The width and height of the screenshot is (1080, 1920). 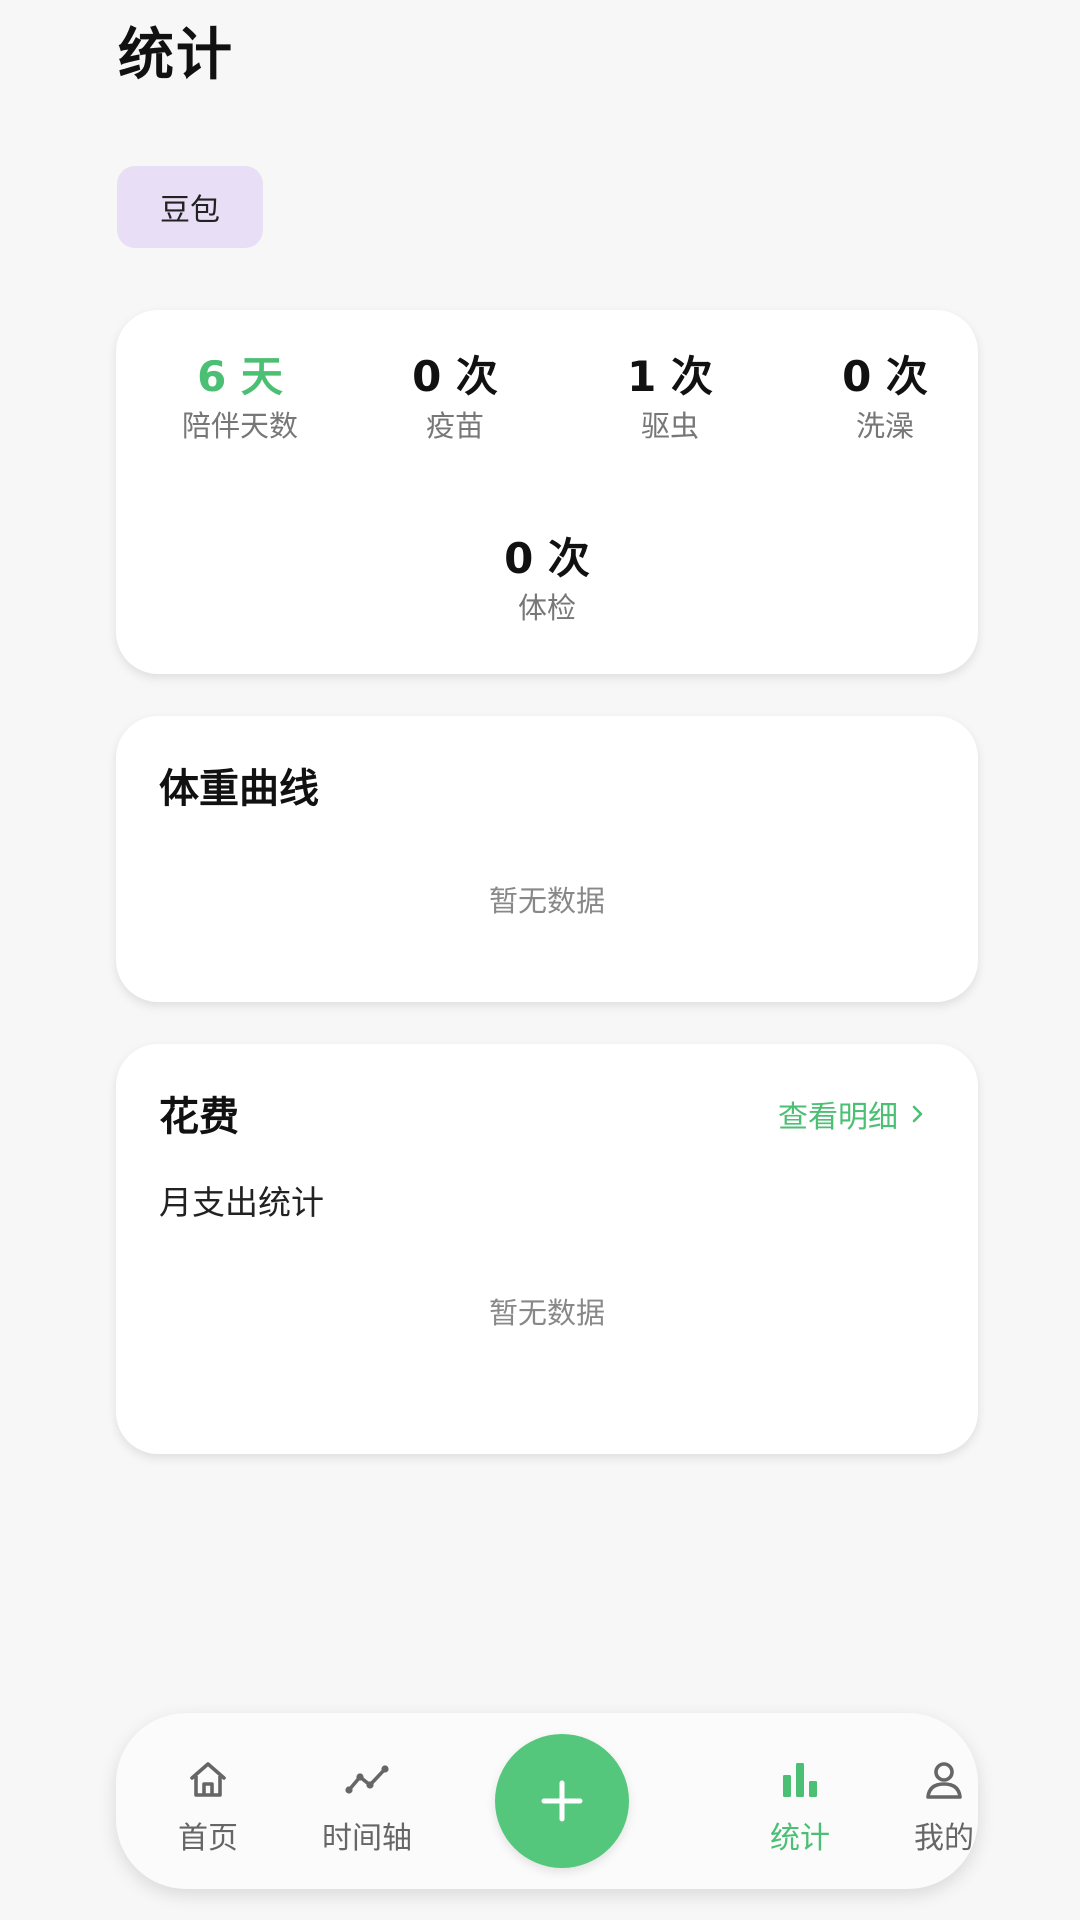 What do you see at coordinates (454, 426) in the screenshot?
I see `stat-label: 疫苗` at bounding box center [454, 426].